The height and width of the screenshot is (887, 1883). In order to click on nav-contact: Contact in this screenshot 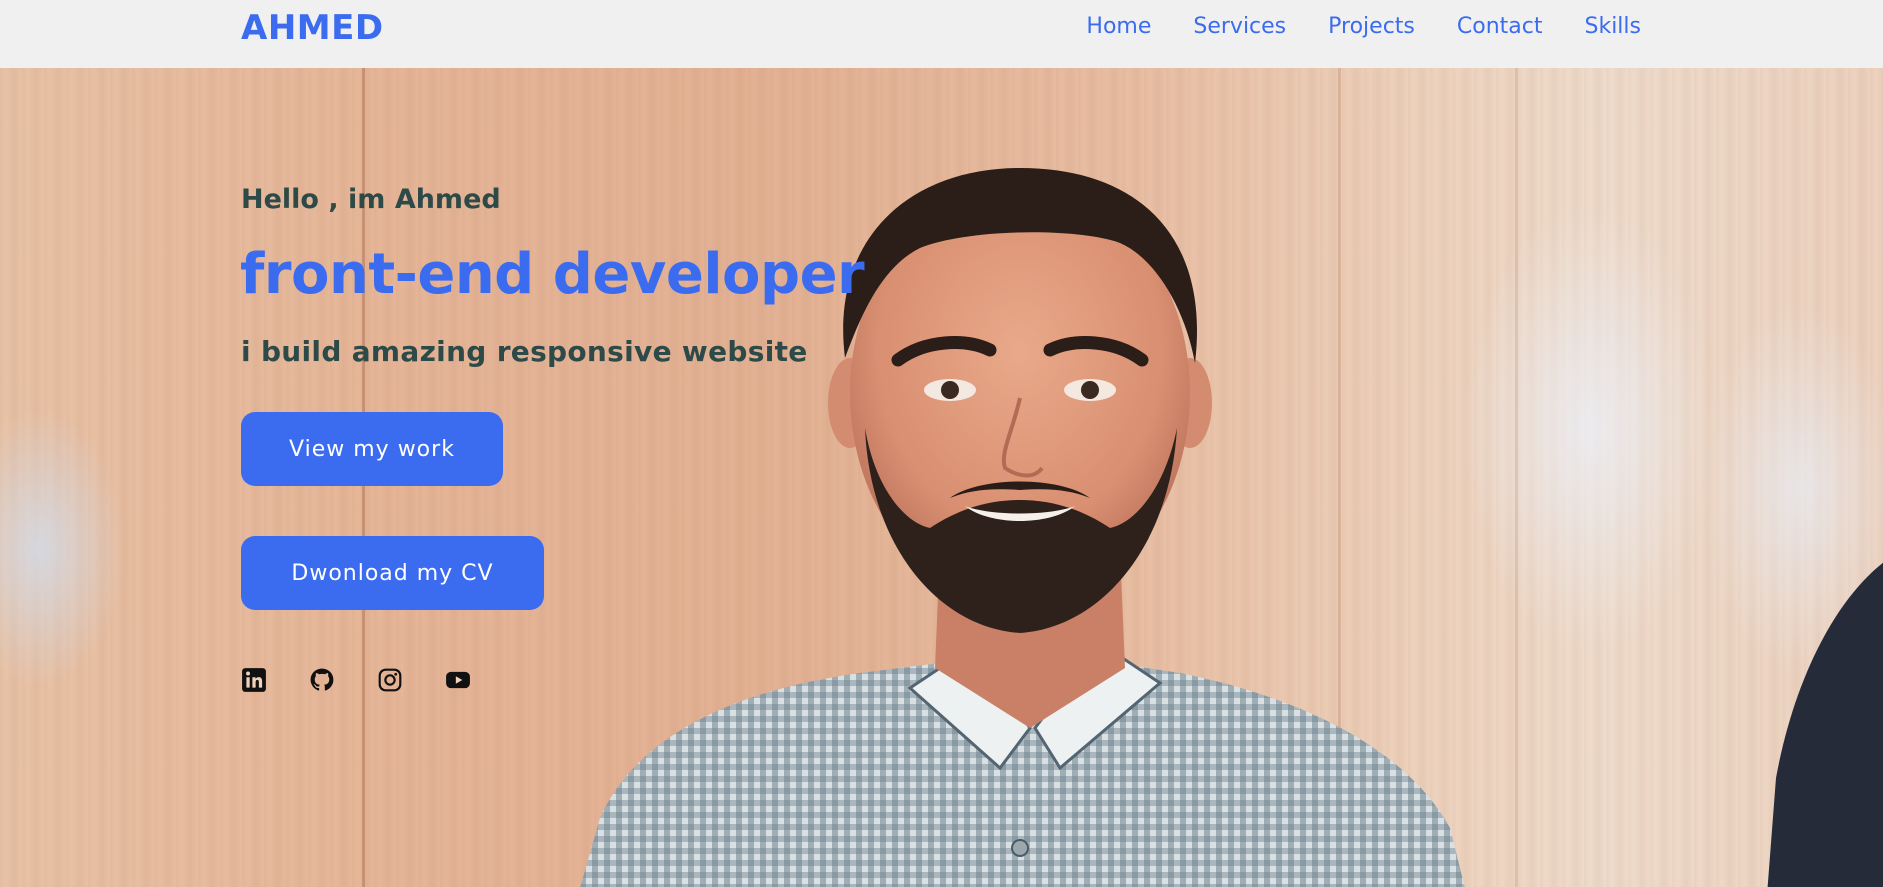, I will do `click(1500, 26)`.